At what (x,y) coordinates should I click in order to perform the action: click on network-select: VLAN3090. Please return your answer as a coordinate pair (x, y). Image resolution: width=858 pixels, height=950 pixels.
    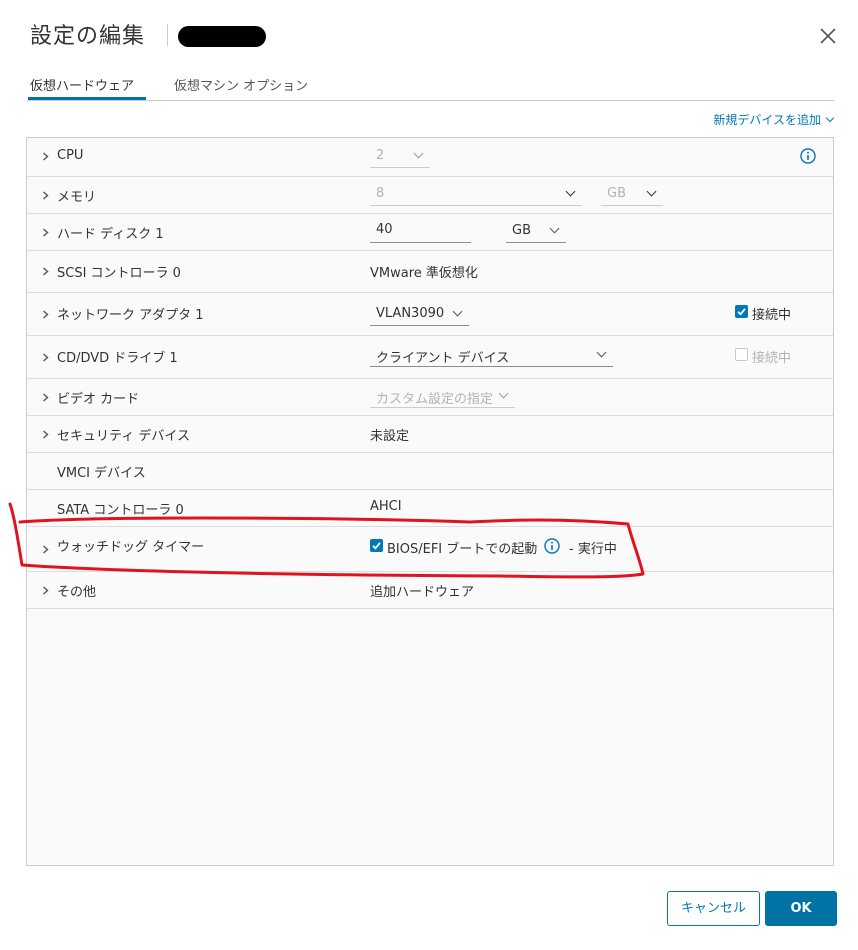
    Looking at the image, I should click on (419, 315).